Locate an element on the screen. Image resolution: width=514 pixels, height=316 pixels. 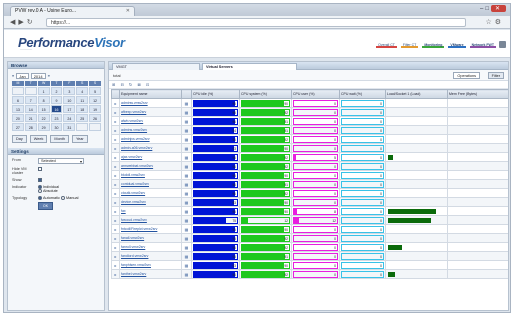
app-logo: PerformanceVisor is located at coordinates (71, 42).